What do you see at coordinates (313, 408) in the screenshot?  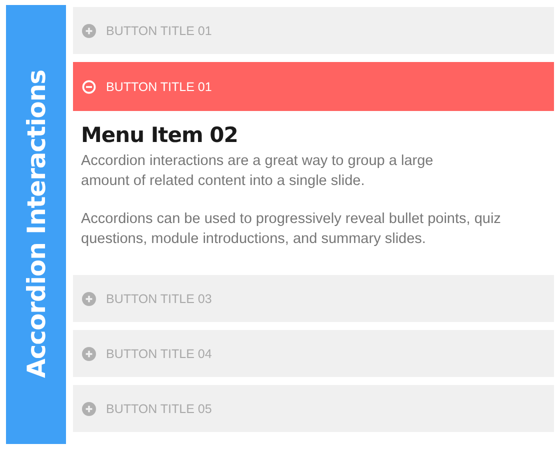 I see `accordion-header: BUTTON TITLE 05` at bounding box center [313, 408].